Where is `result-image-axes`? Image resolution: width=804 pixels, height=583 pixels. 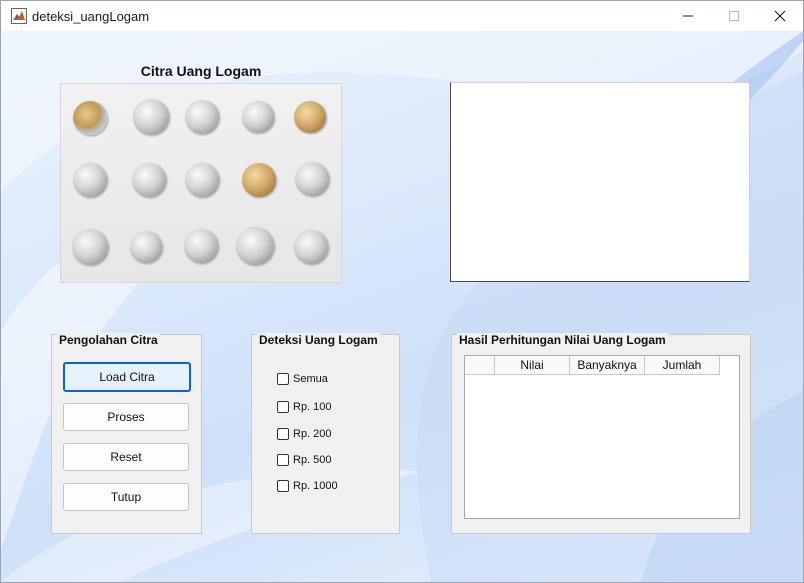 result-image-axes is located at coordinates (600, 182).